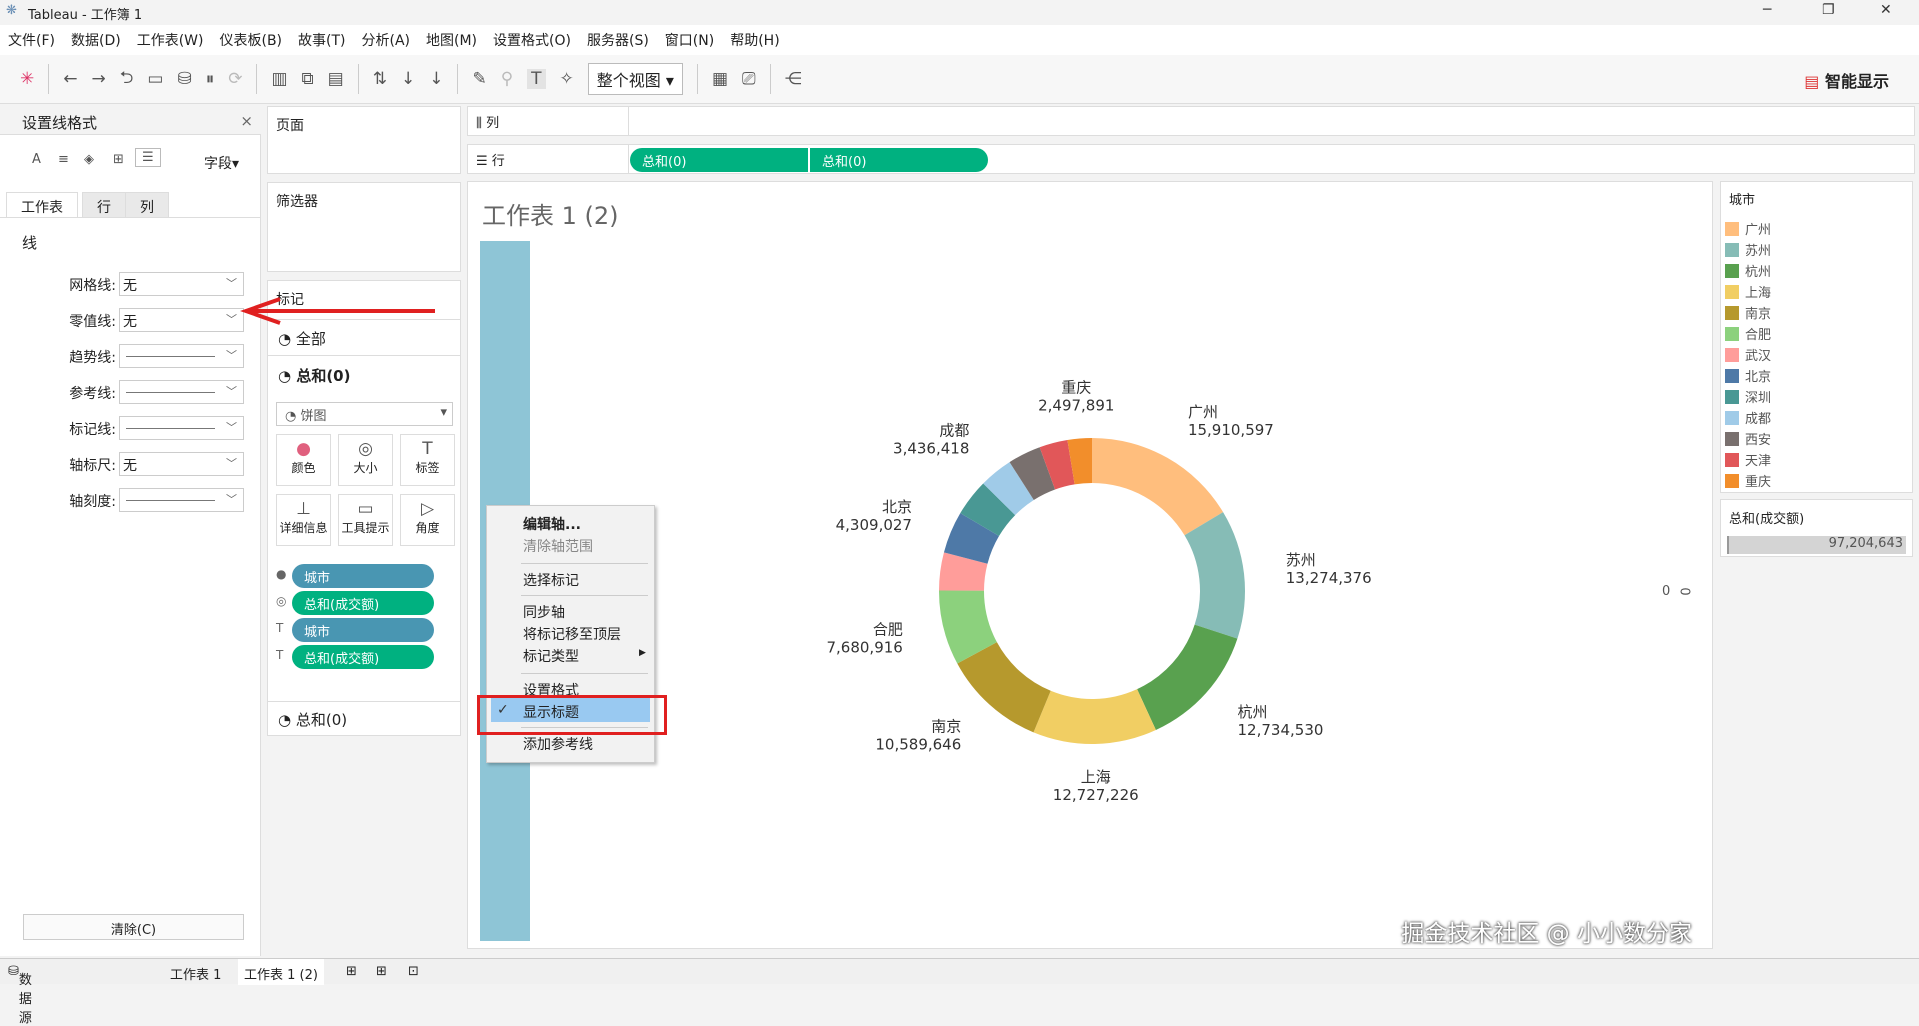 This screenshot has width=1919, height=1026. Describe the element at coordinates (793, 79) in the screenshot. I see `share-icon: ⋲` at that location.